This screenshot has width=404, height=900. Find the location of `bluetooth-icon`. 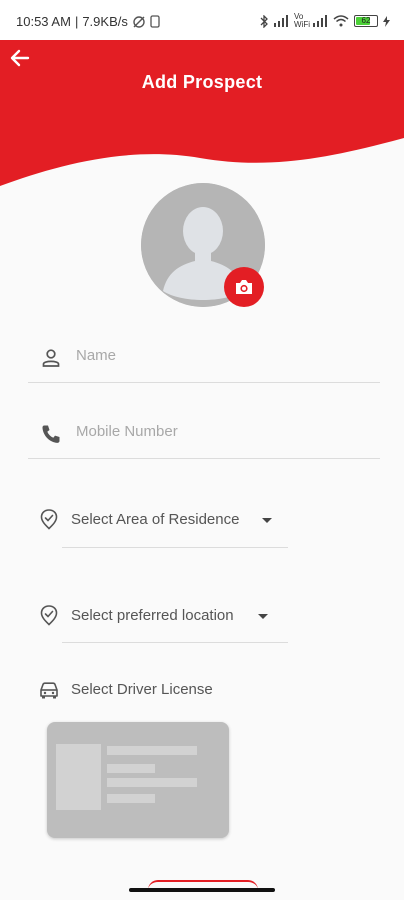

bluetooth-icon is located at coordinates (264, 21).